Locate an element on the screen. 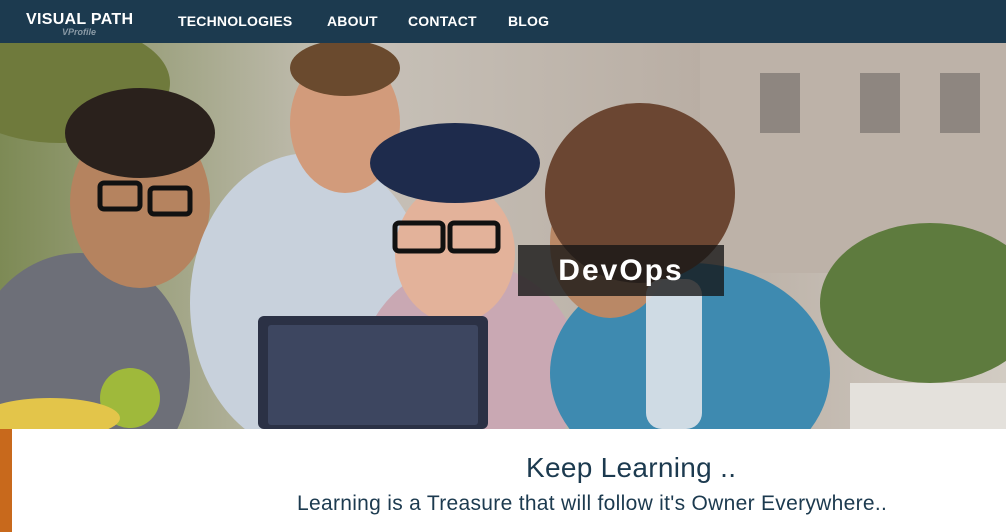 The height and width of the screenshot is (532, 1006). nav-link-about: ABOUT is located at coordinates (352, 21).